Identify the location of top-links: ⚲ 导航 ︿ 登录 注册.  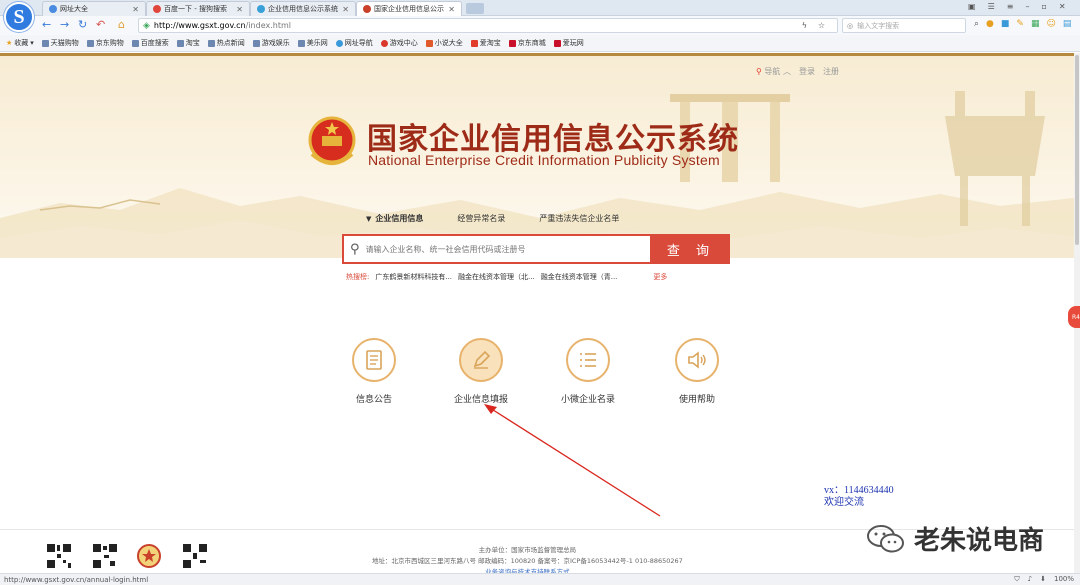
(797, 71).